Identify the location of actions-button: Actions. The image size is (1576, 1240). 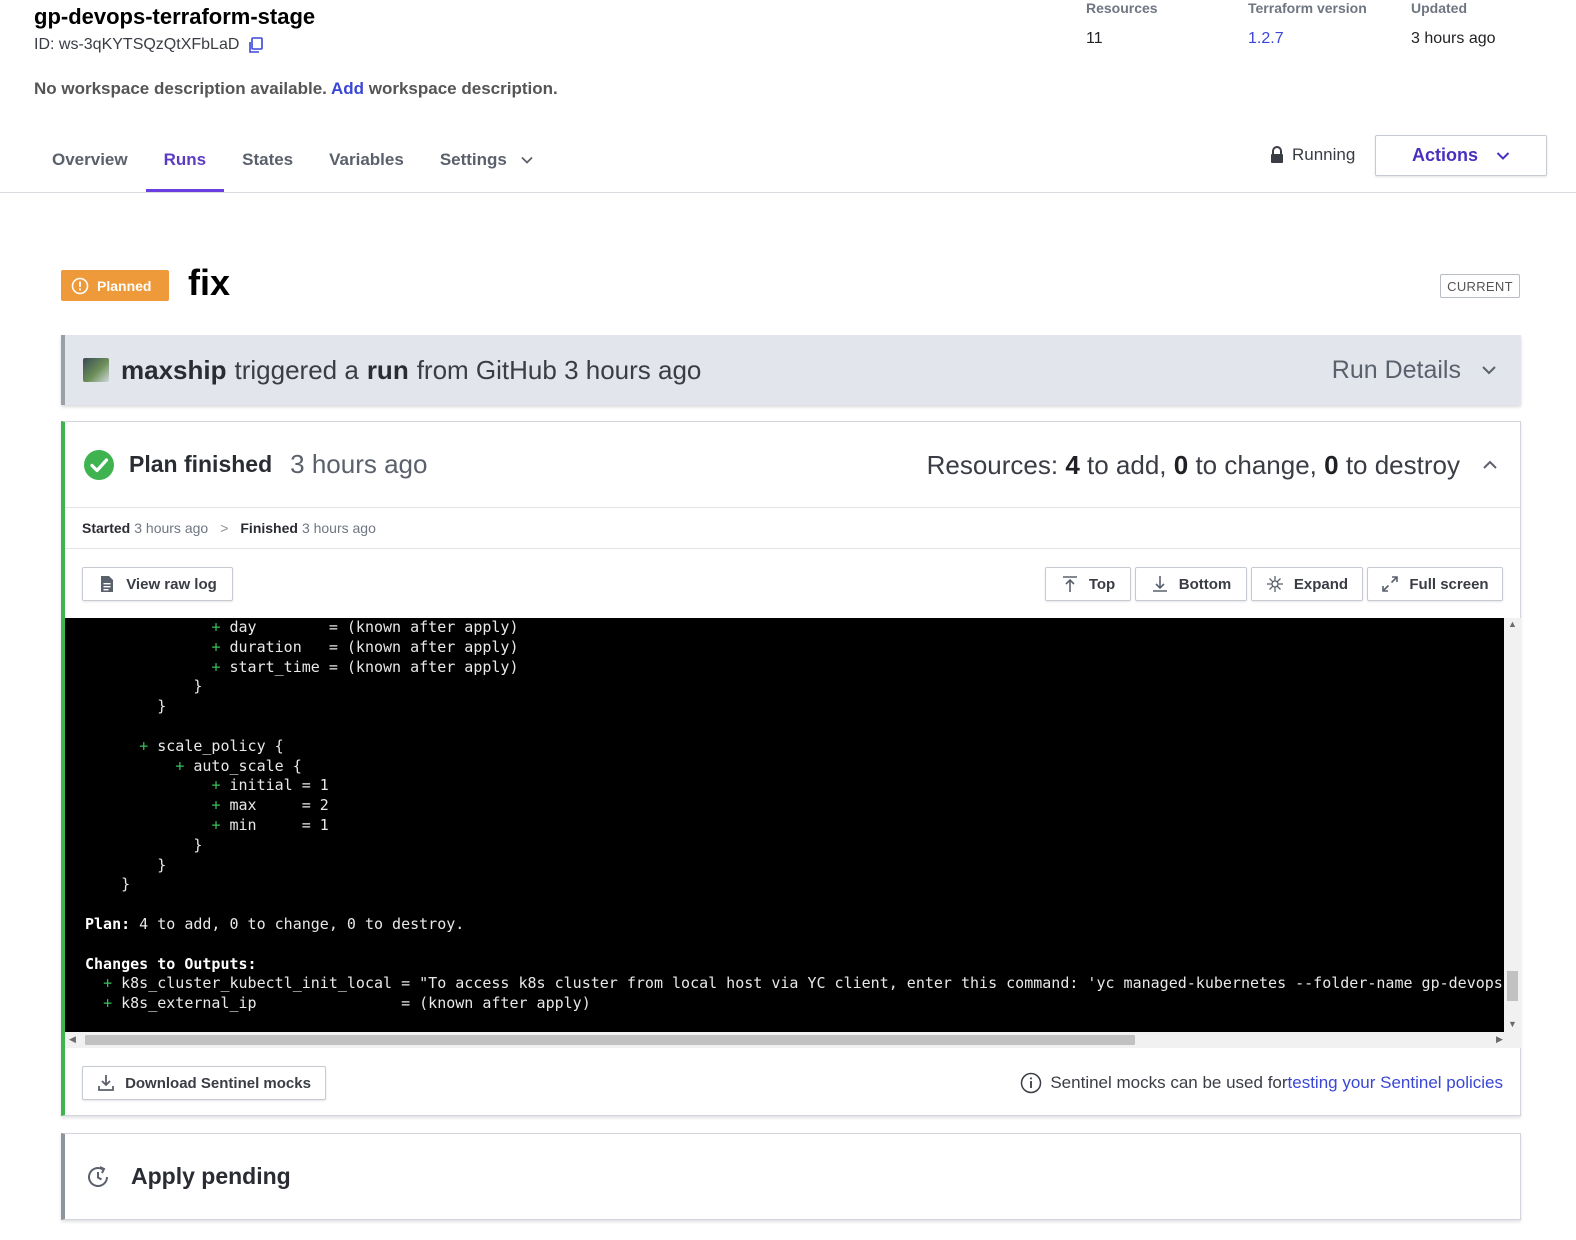
(1461, 155).